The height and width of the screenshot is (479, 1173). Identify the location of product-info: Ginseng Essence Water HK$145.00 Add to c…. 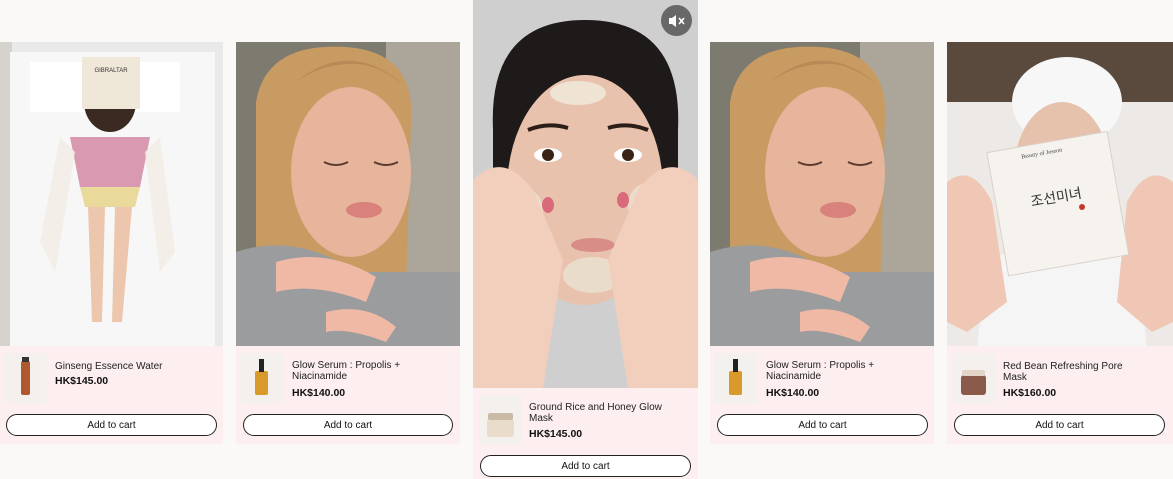
(111, 395).